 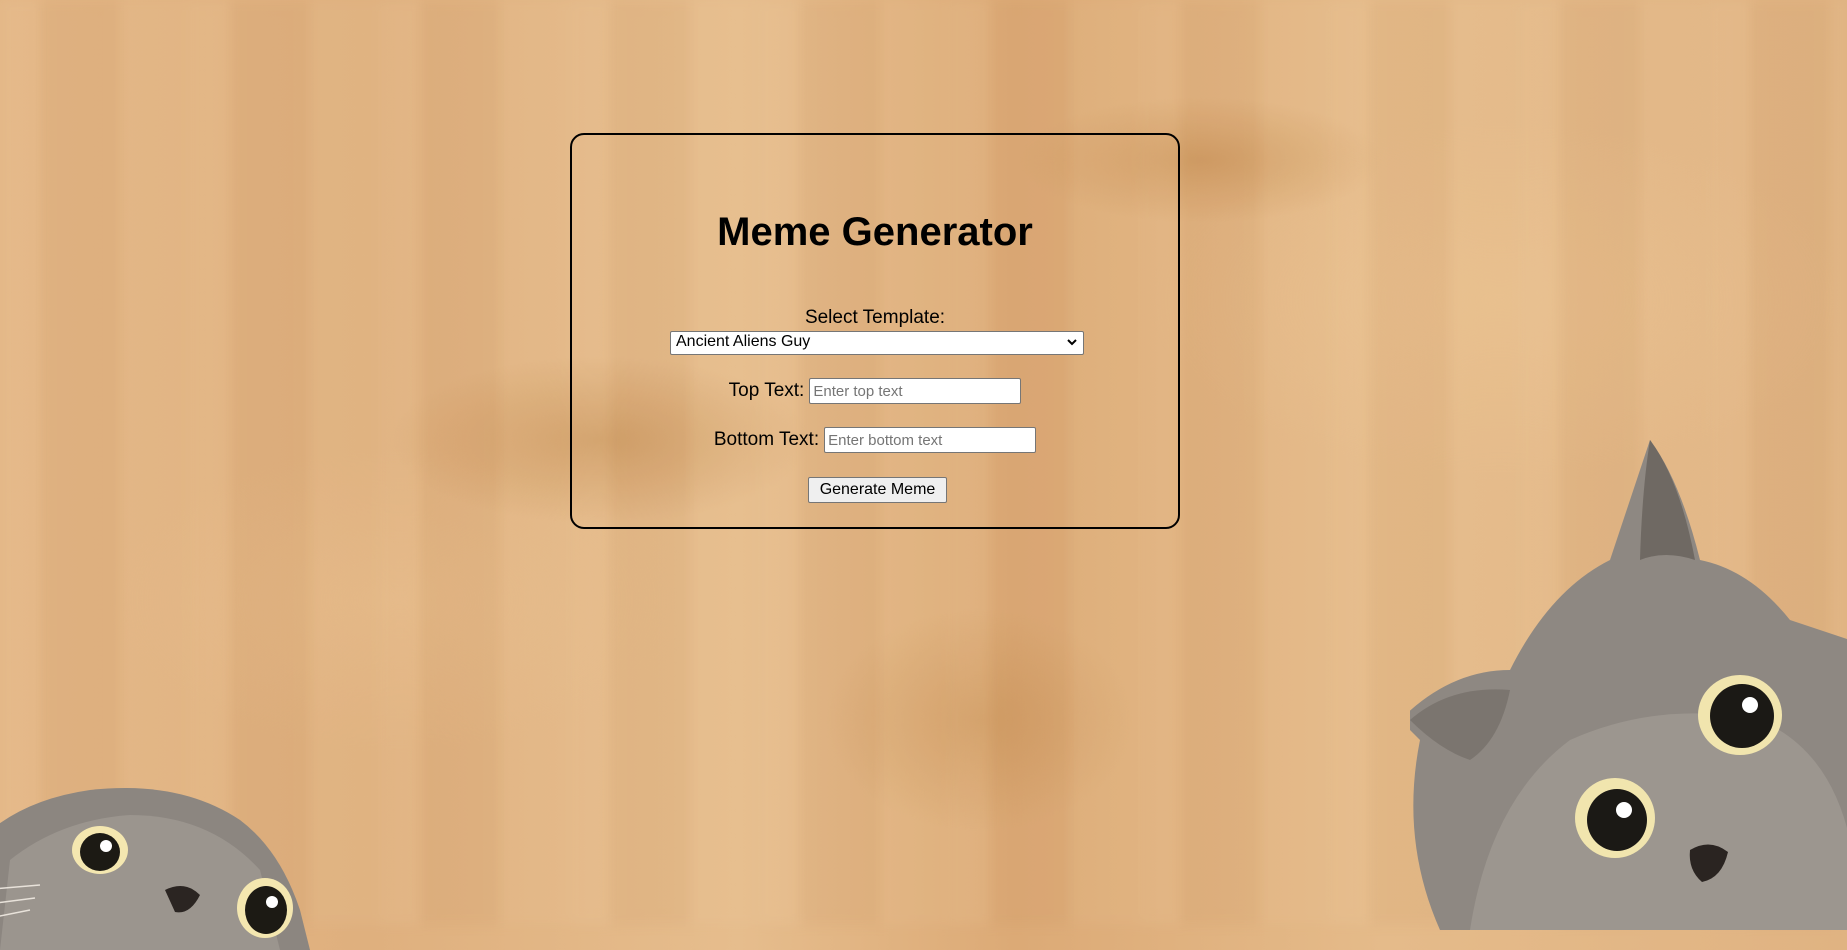 I want to click on template-selected-value: Ancient Aliens Guy, so click(x=743, y=341).